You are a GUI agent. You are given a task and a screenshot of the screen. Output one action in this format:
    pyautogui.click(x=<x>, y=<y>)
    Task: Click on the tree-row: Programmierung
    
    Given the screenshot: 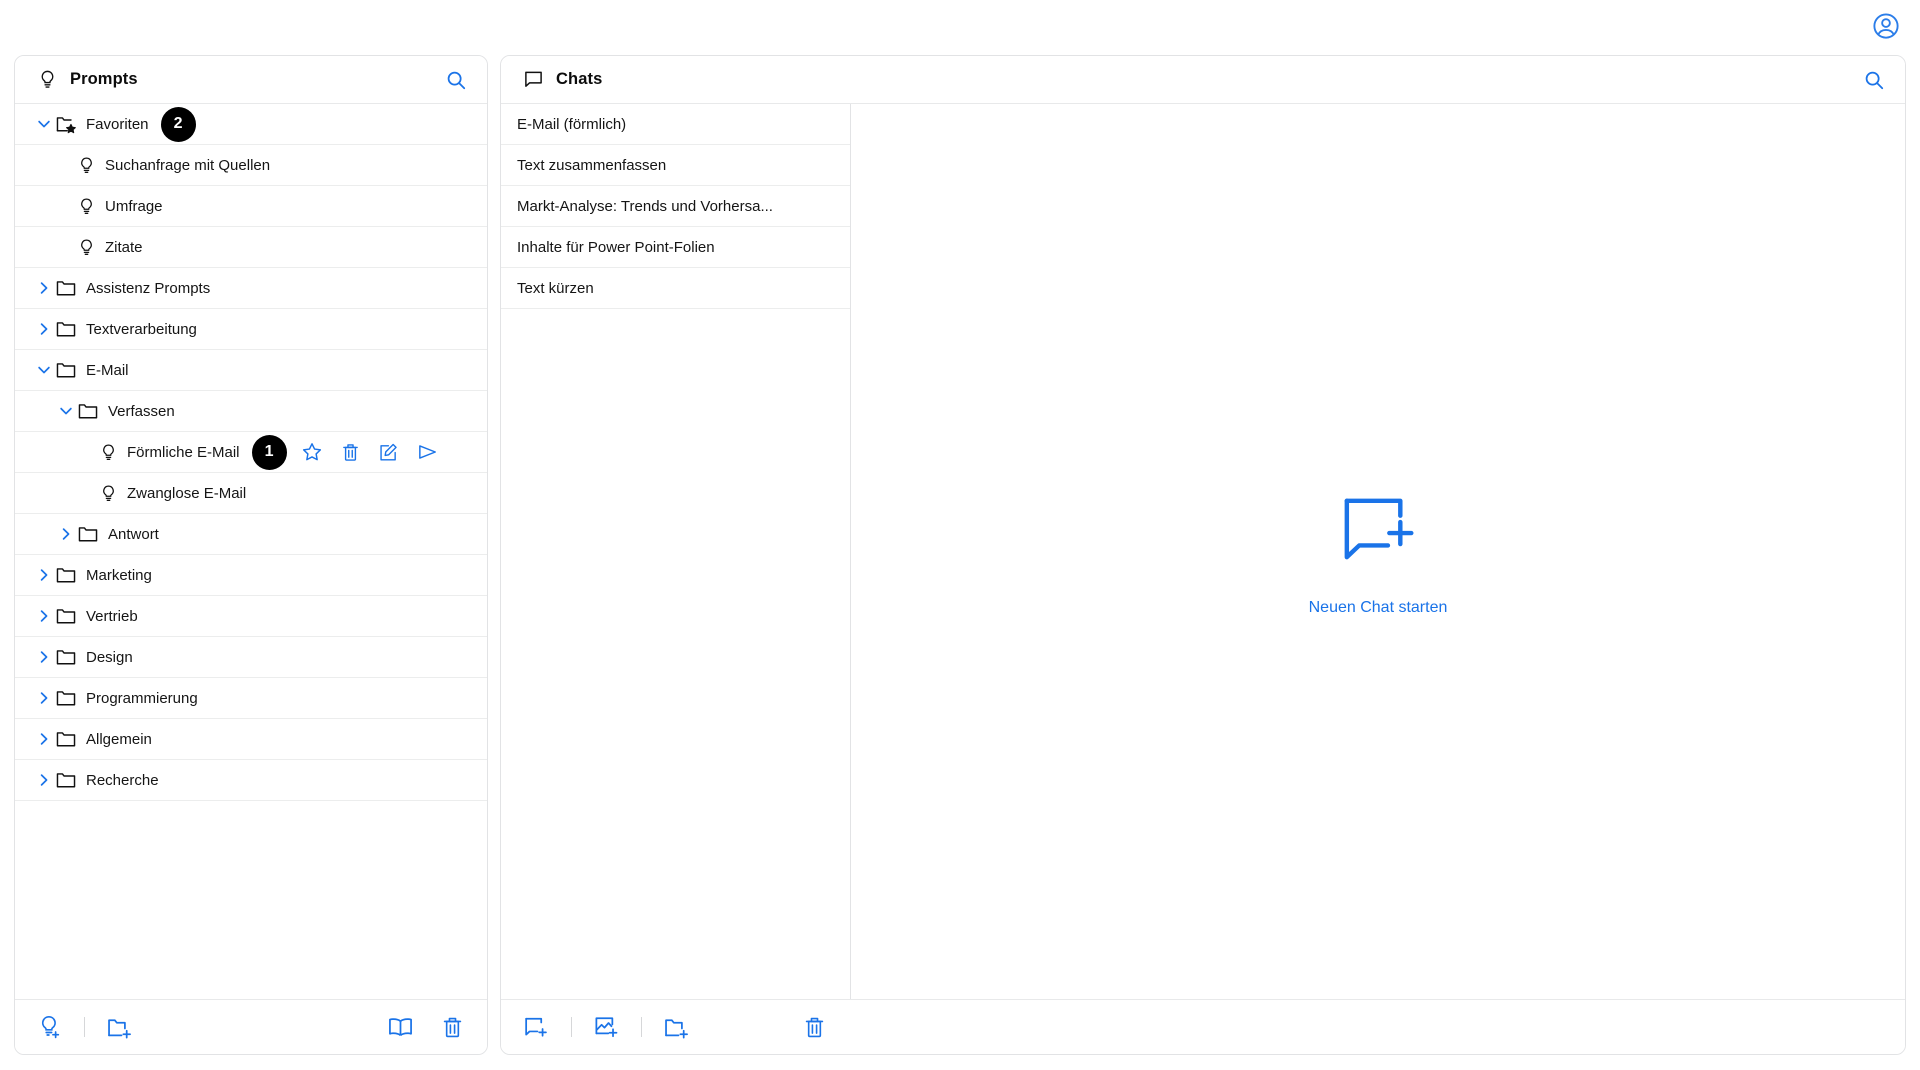 What is the action you would take?
    pyautogui.click(x=251, y=698)
    